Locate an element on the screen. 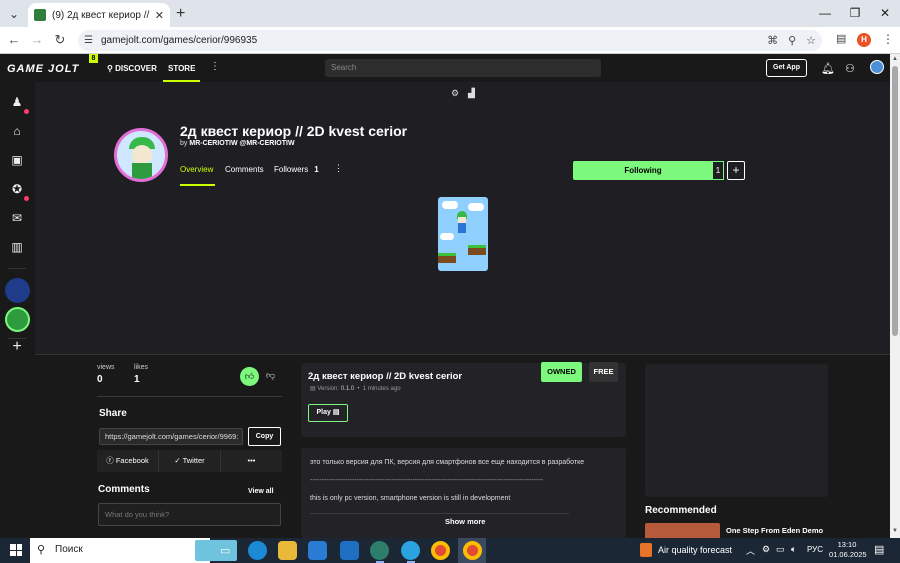  sidebar-divider is located at coordinates (17, 268).